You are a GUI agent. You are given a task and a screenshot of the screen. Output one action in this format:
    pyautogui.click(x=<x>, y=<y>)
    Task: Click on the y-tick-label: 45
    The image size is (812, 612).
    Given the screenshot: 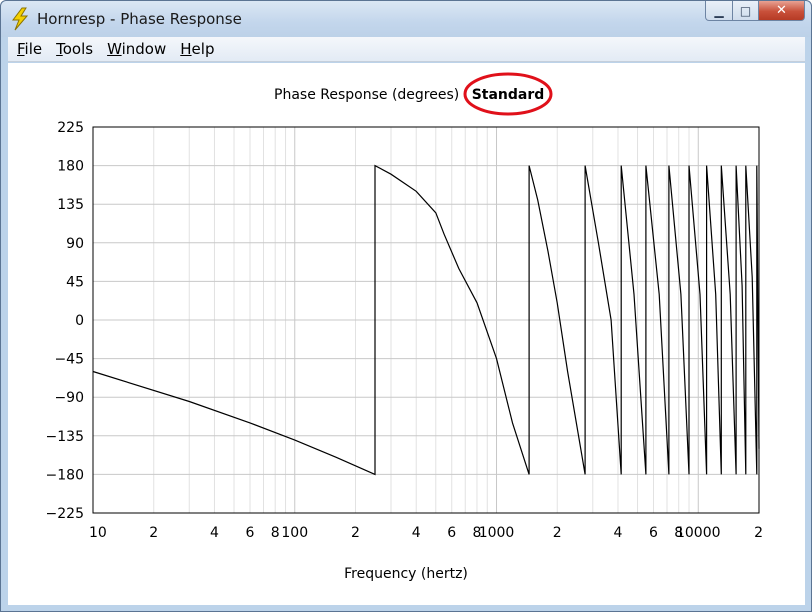 What is the action you would take?
    pyautogui.click(x=75, y=282)
    